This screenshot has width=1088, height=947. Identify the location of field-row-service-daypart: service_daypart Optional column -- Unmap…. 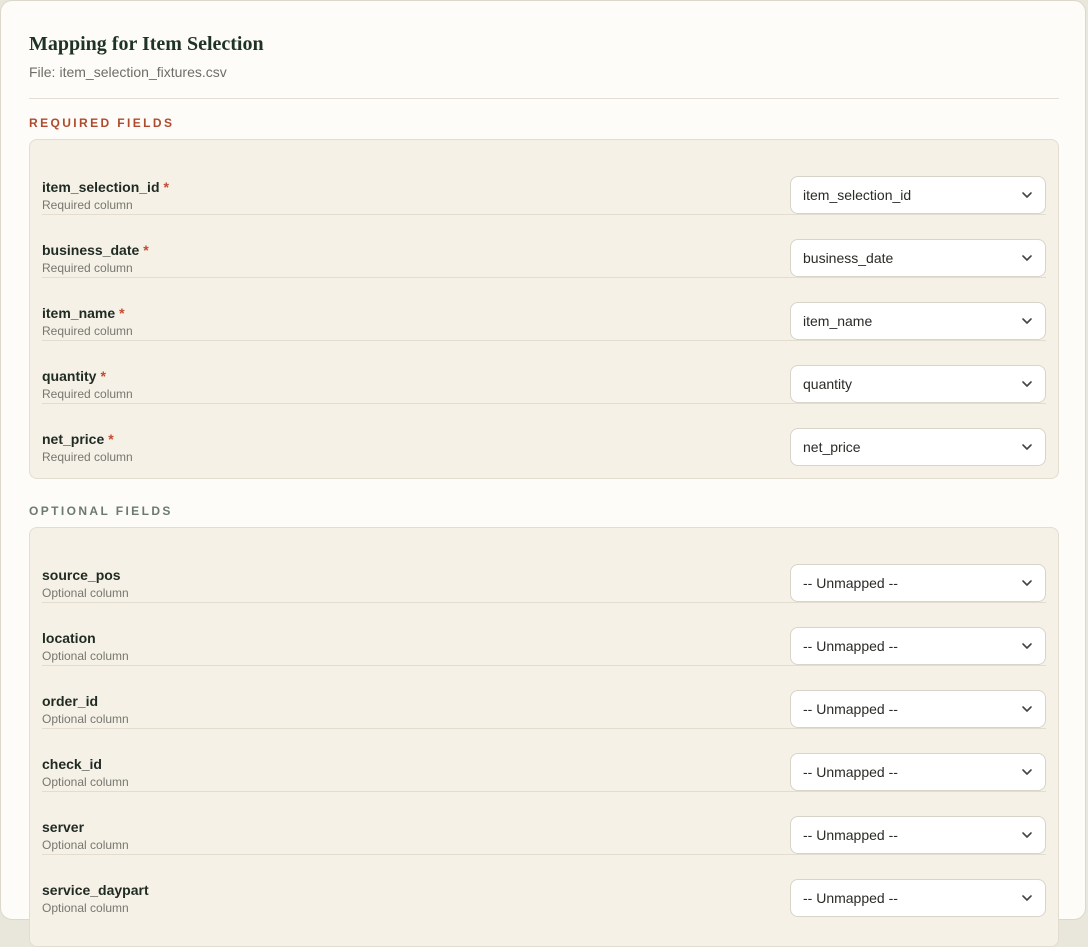
(544, 886).